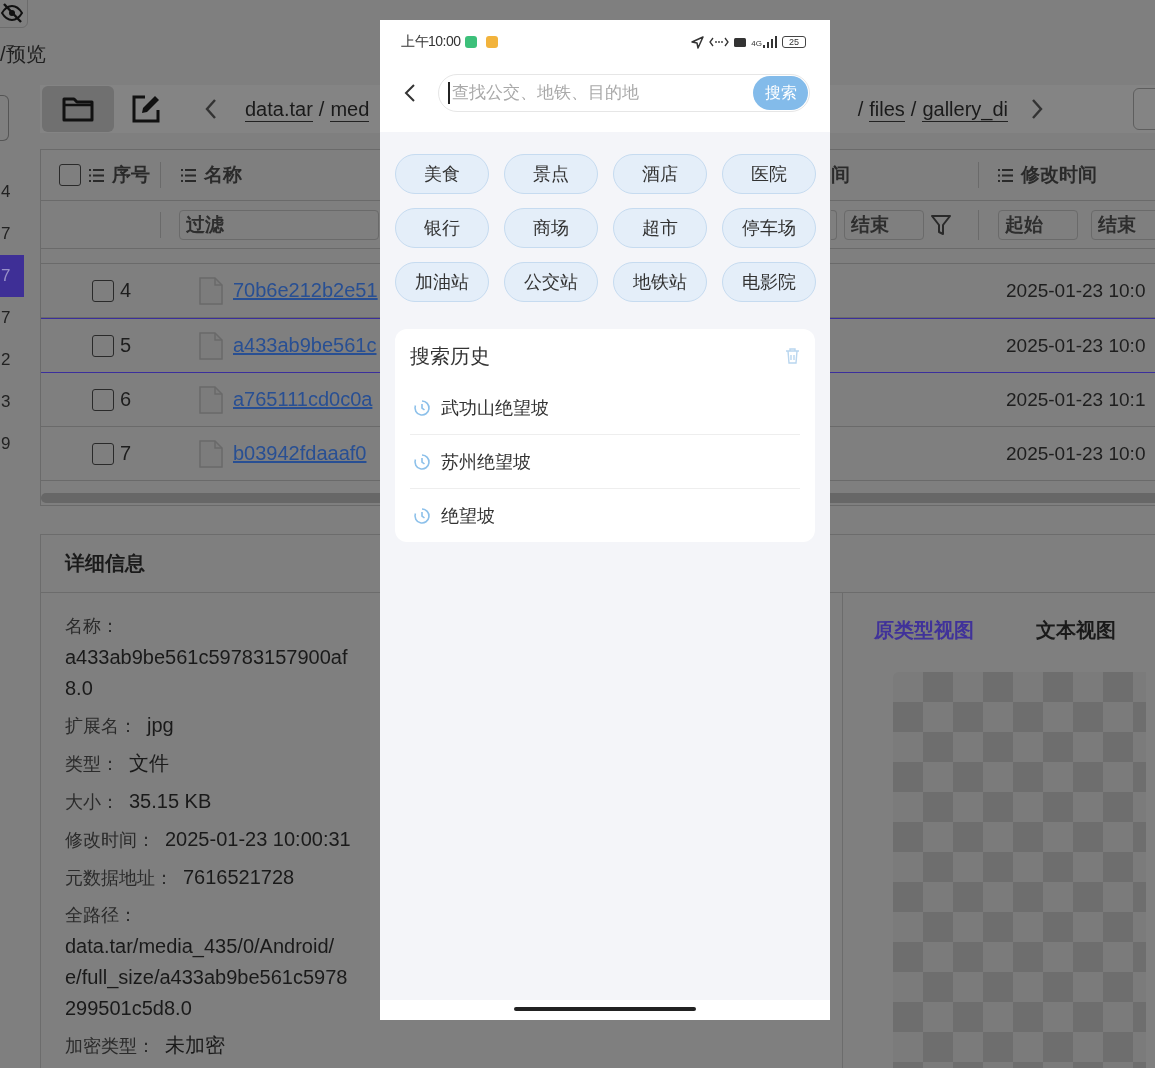 The image size is (1155, 1068). What do you see at coordinates (442, 174) in the screenshot?
I see `category-chip: 美食` at bounding box center [442, 174].